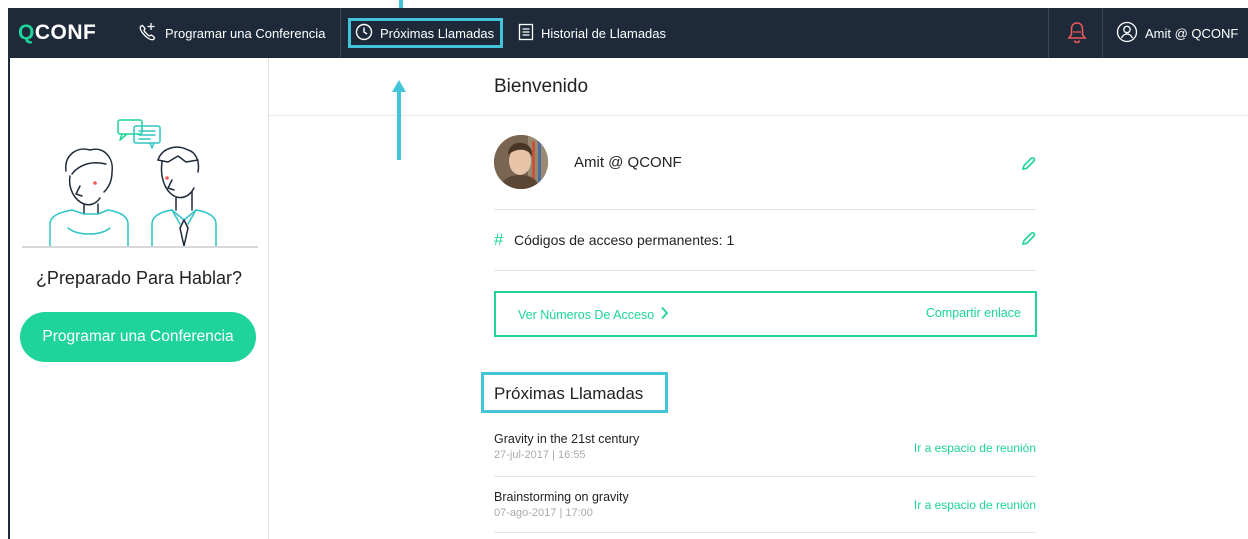  Describe the element at coordinates (367, 33) in the screenshot. I see `clock-icon` at that location.